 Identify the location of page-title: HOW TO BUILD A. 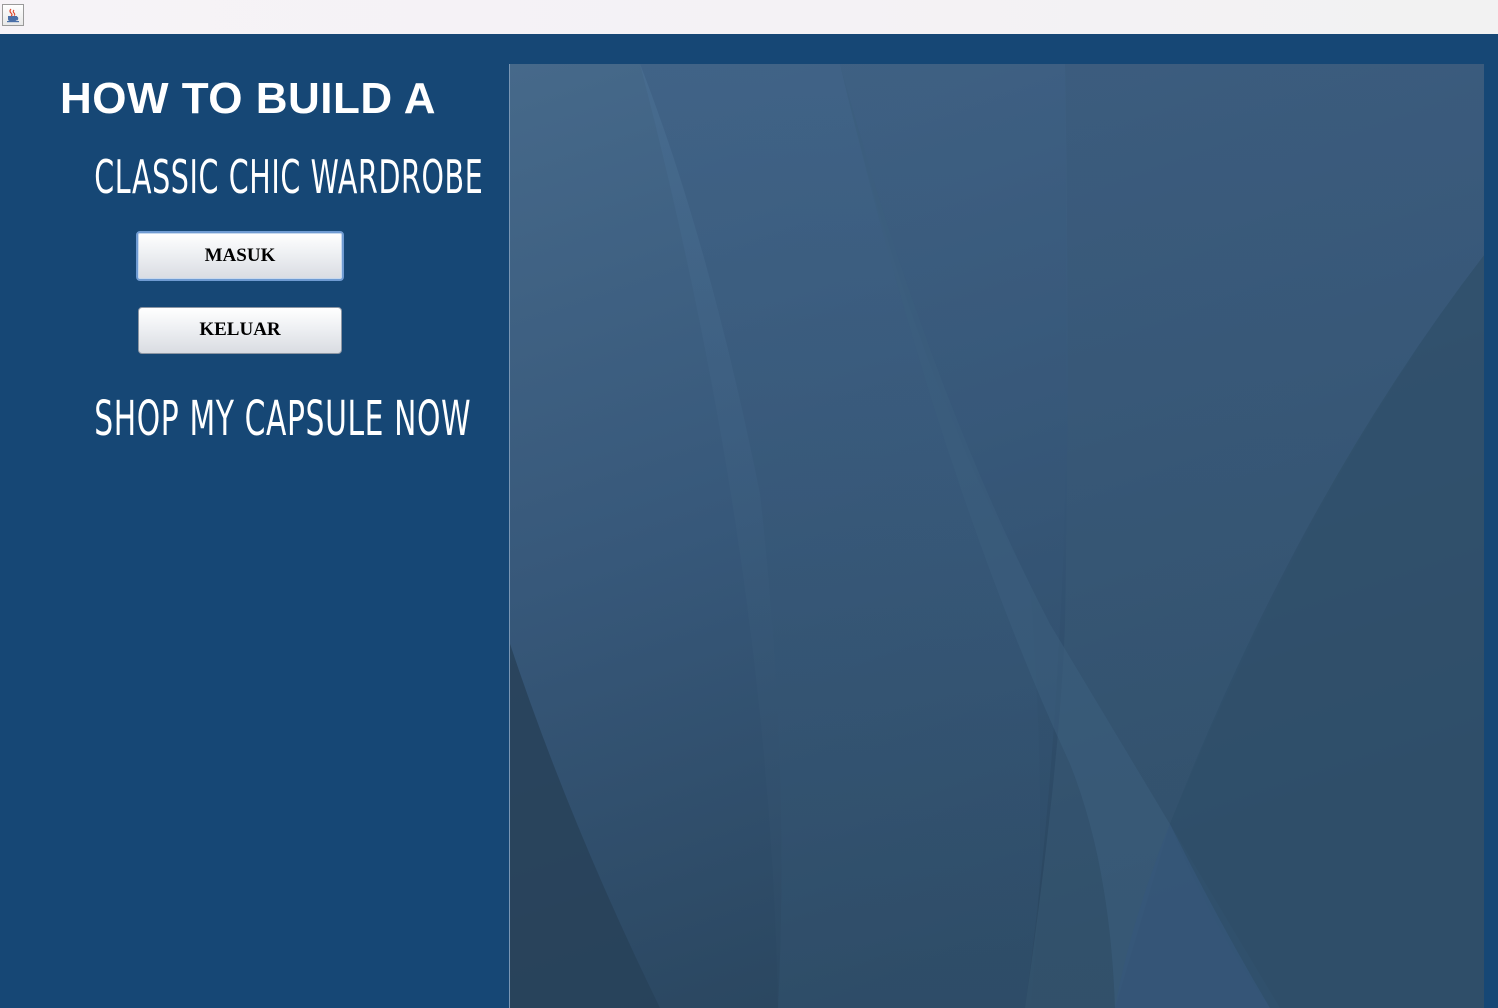
(248, 98).